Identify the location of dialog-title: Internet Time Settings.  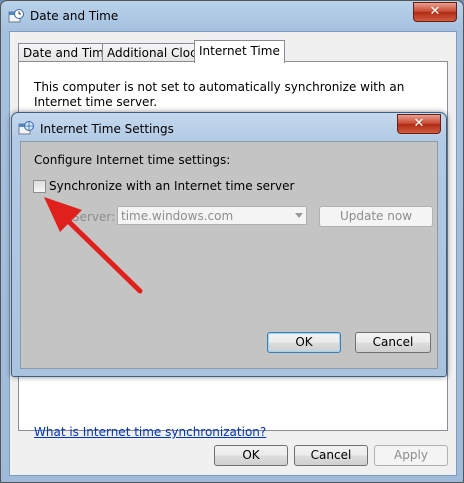
(107, 129).